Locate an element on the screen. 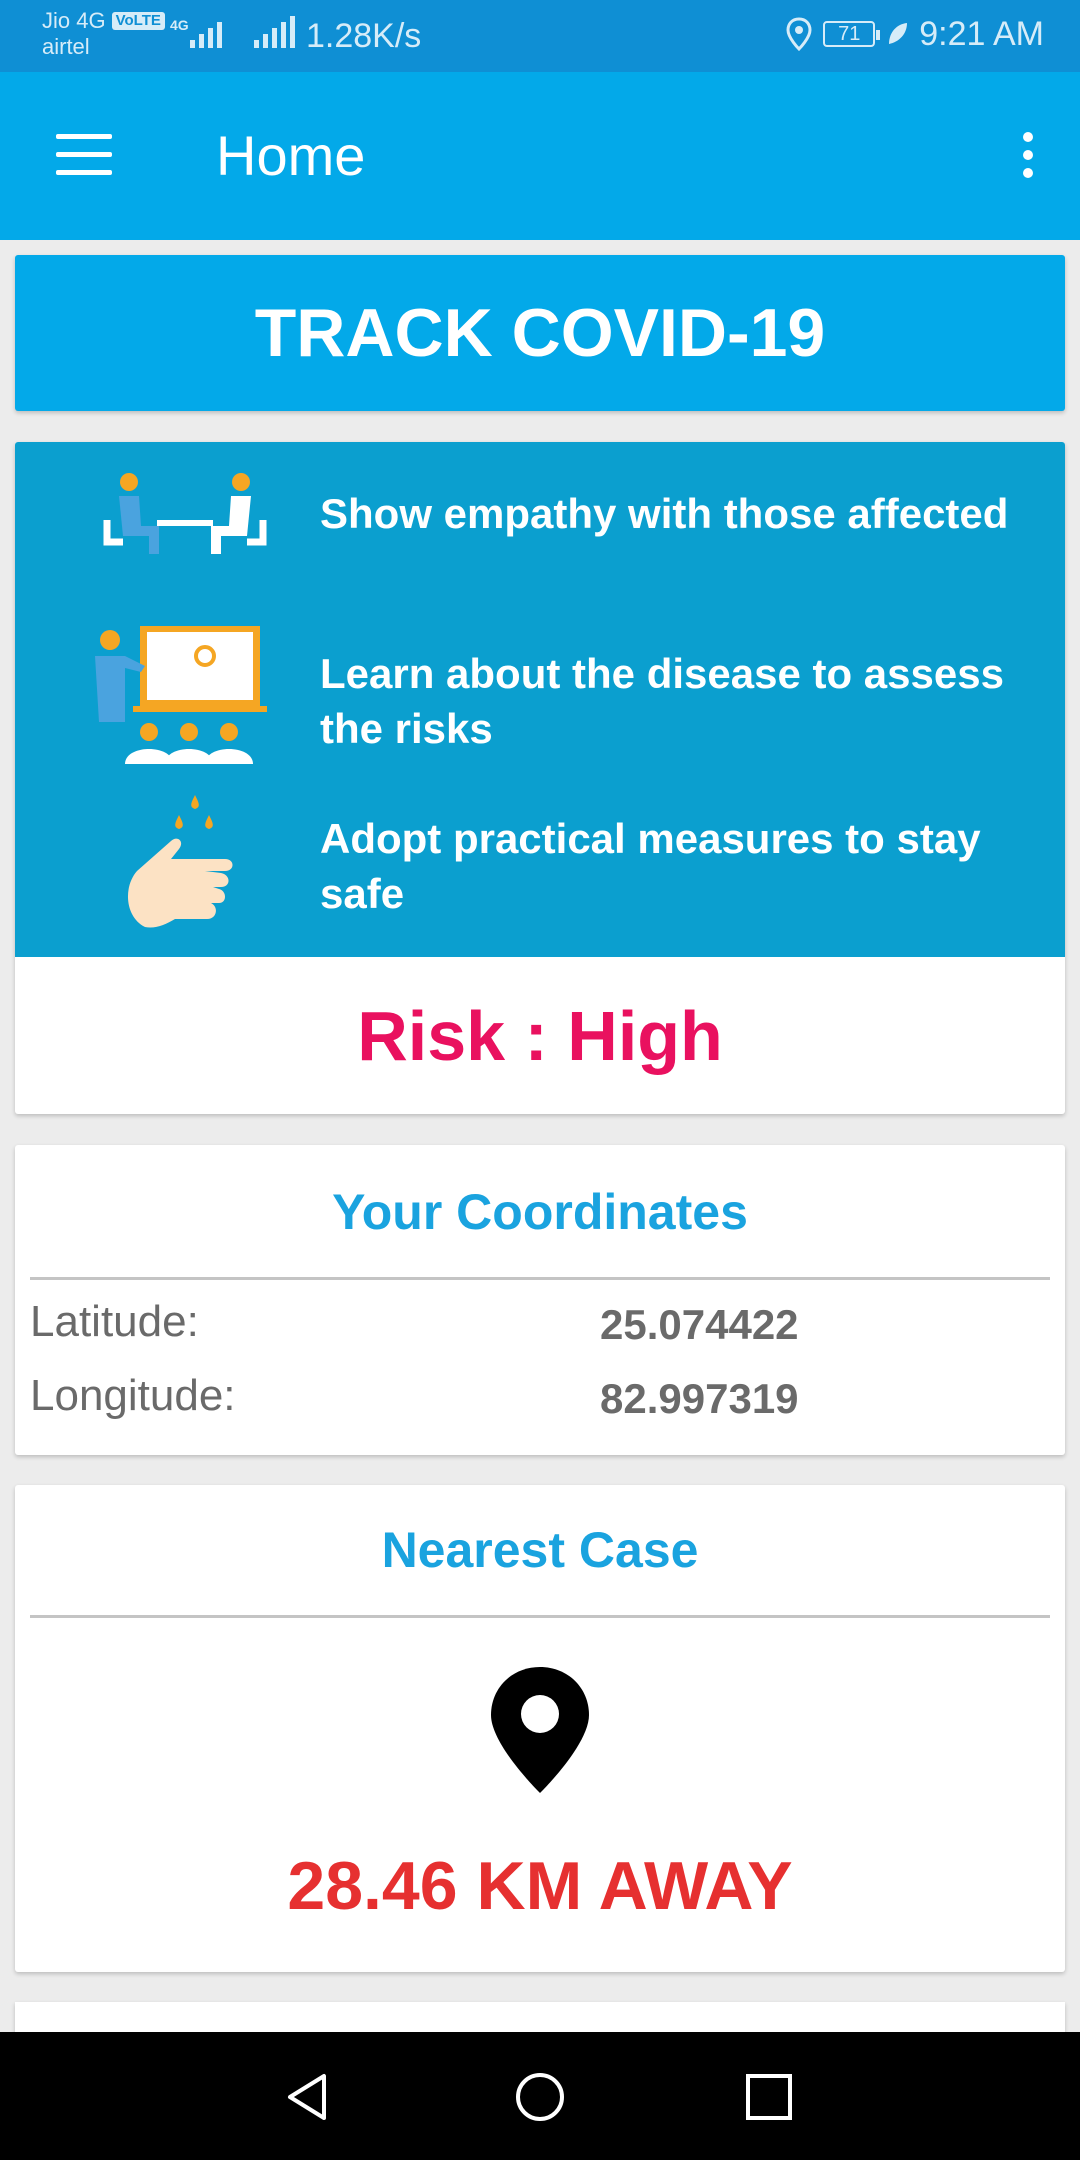 This screenshot has height=2160, width=1080. latitude-label: Latitude: is located at coordinates (114, 1321).